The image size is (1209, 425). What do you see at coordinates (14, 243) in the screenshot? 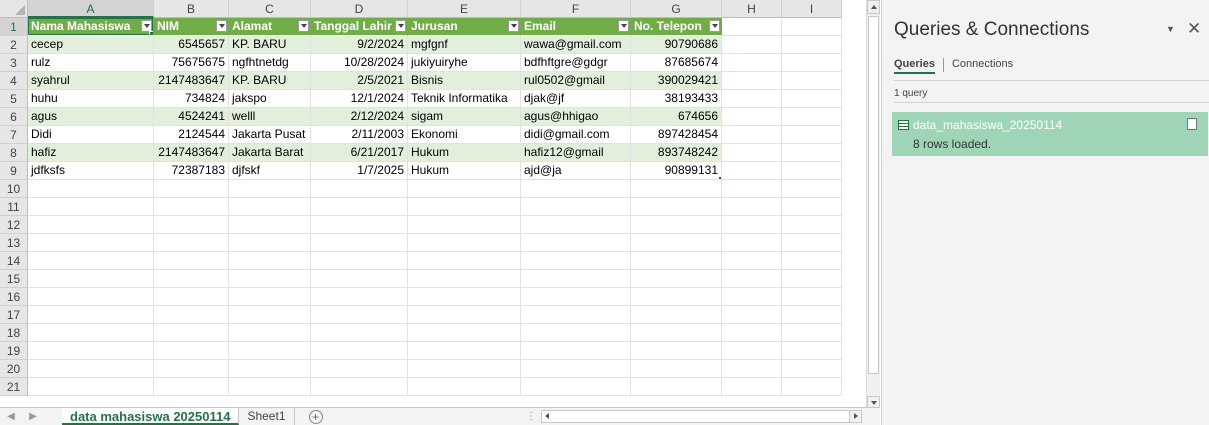
I see `row-header: 13` at bounding box center [14, 243].